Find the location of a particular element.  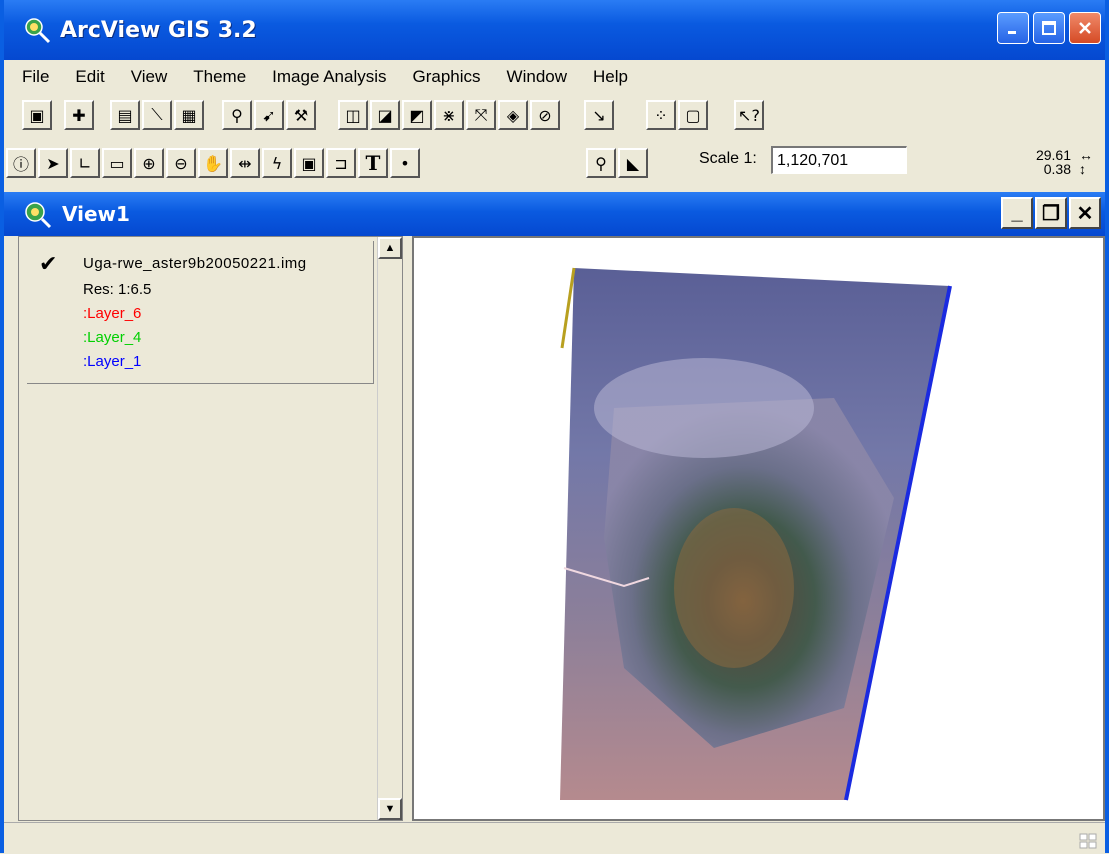

scroll-down-button: ▼ is located at coordinates (390, 809).